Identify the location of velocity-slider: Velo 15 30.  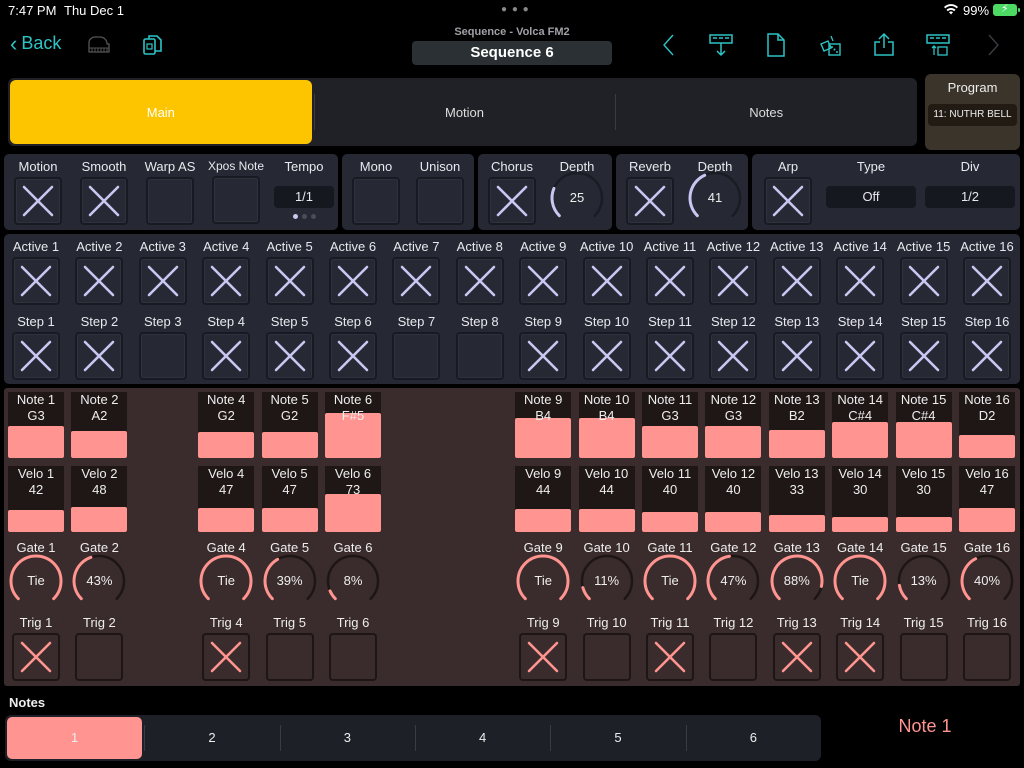
(923, 499).